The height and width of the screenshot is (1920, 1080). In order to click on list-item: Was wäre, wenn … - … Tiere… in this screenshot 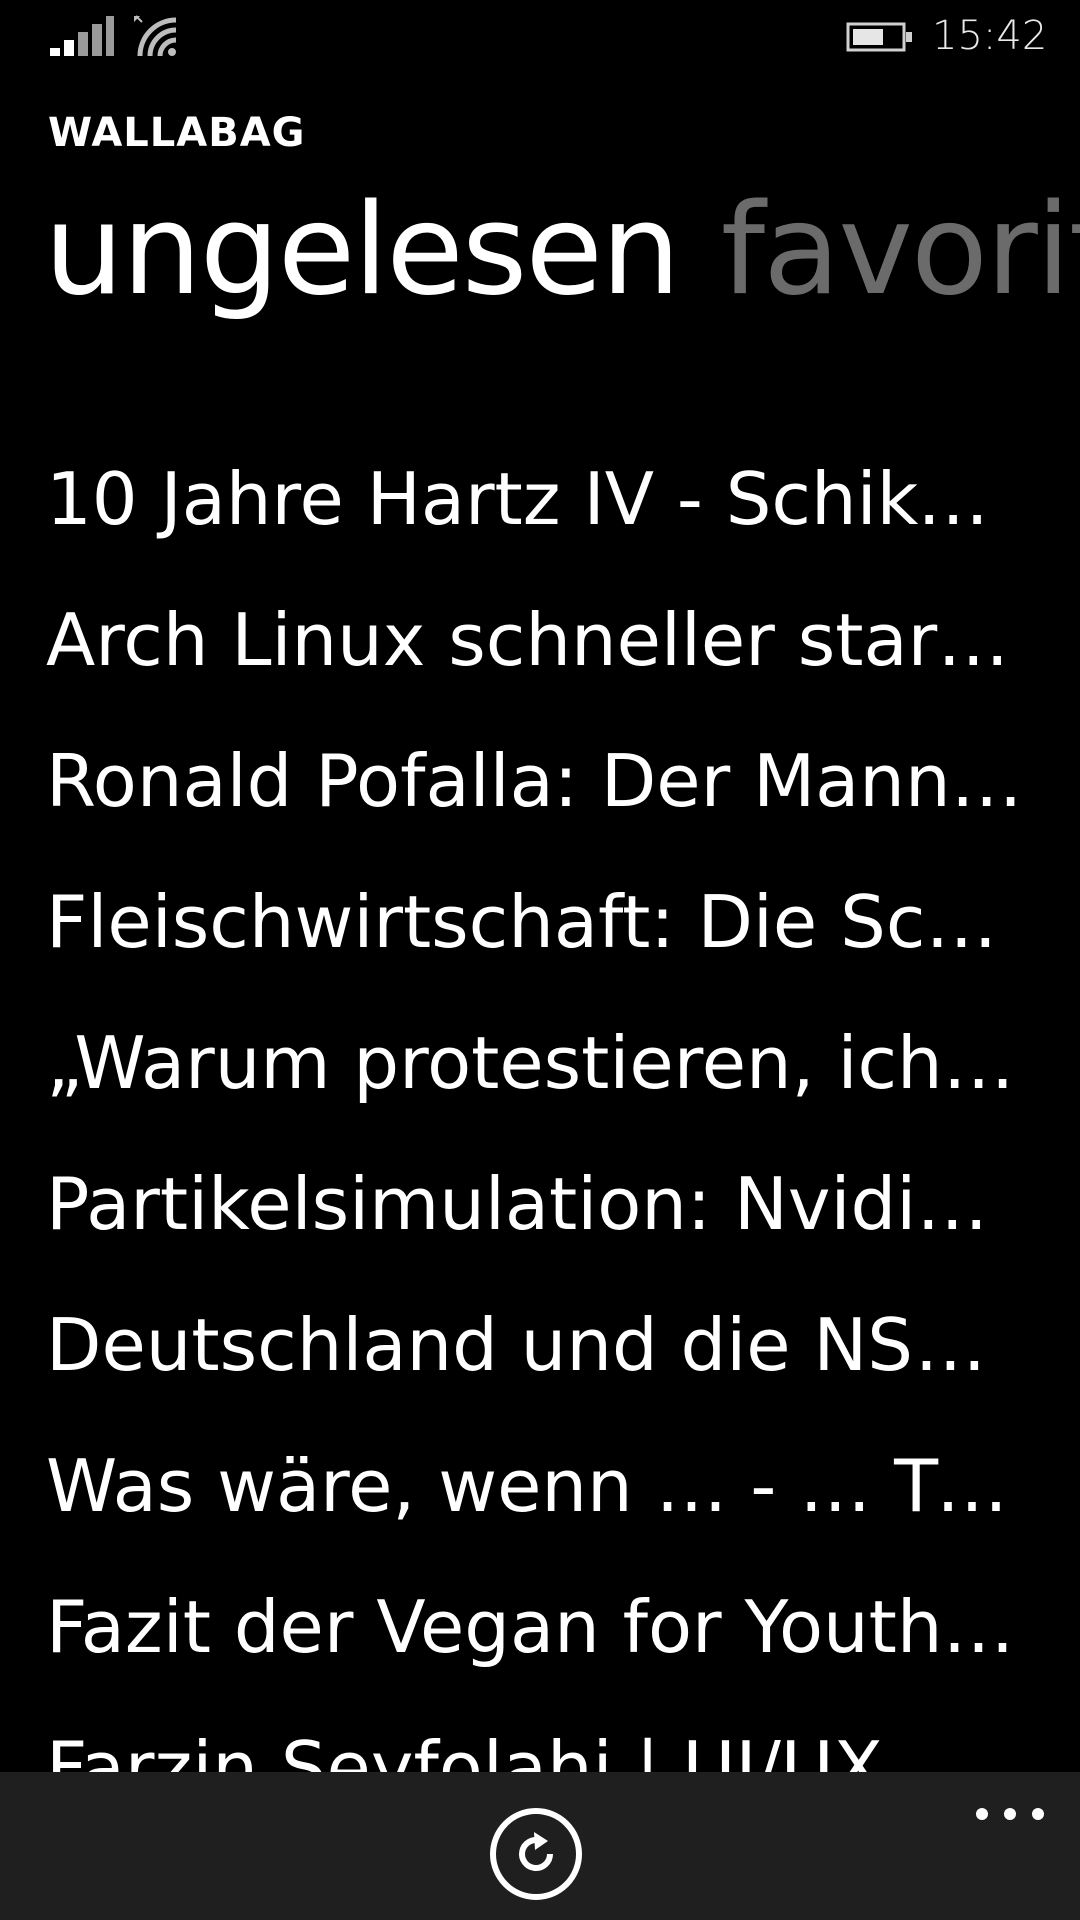, I will do `click(536, 1495)`.